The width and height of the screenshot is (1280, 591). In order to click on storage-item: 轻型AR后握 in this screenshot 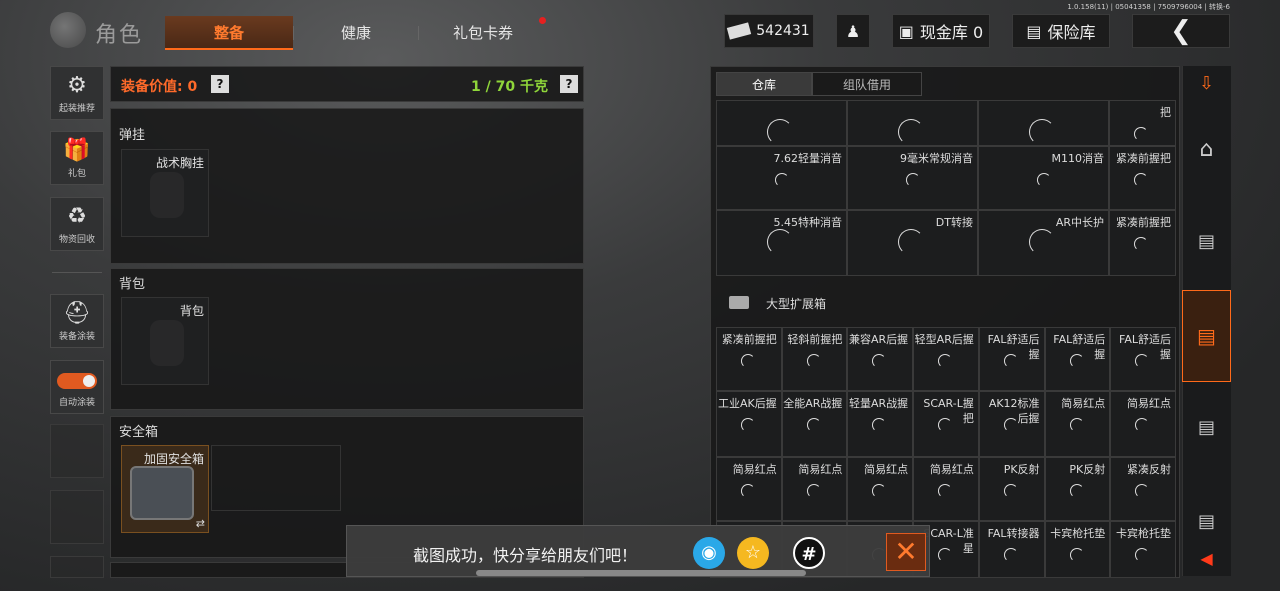, I will do `click(946, 359)`.